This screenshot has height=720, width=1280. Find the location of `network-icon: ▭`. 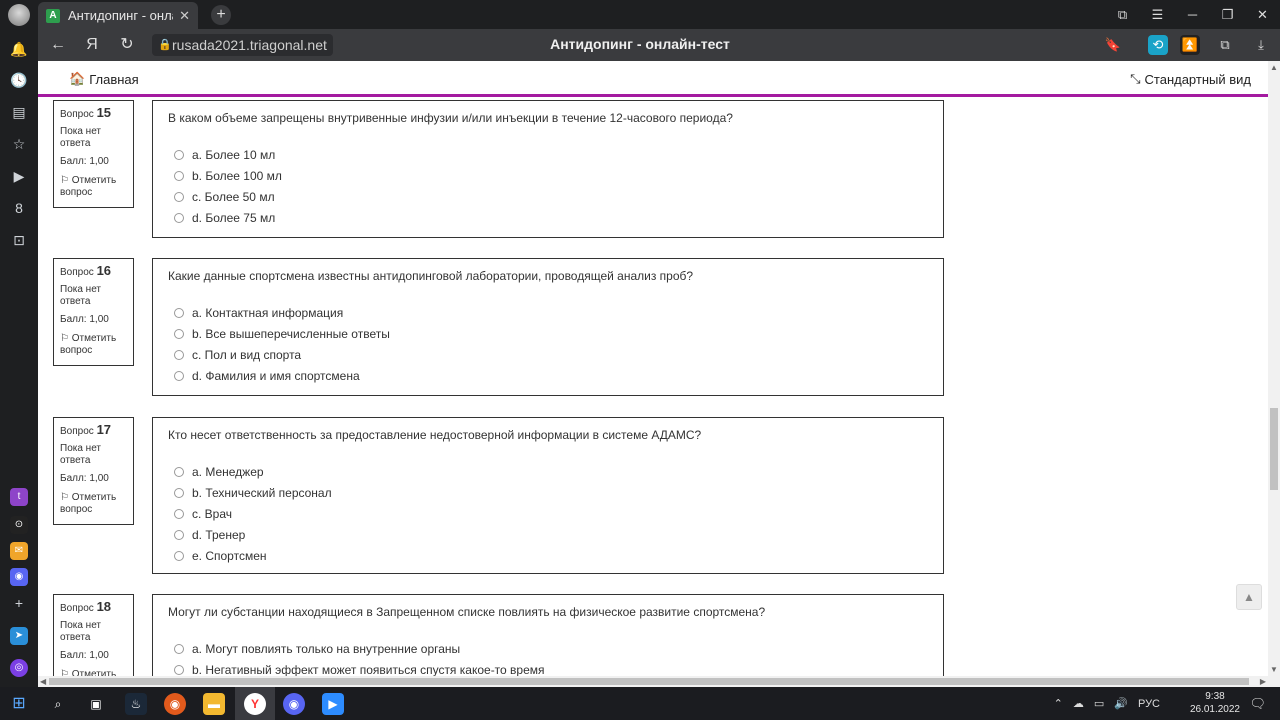

network-icon: ▭ is located at coordinates (1099, 703).